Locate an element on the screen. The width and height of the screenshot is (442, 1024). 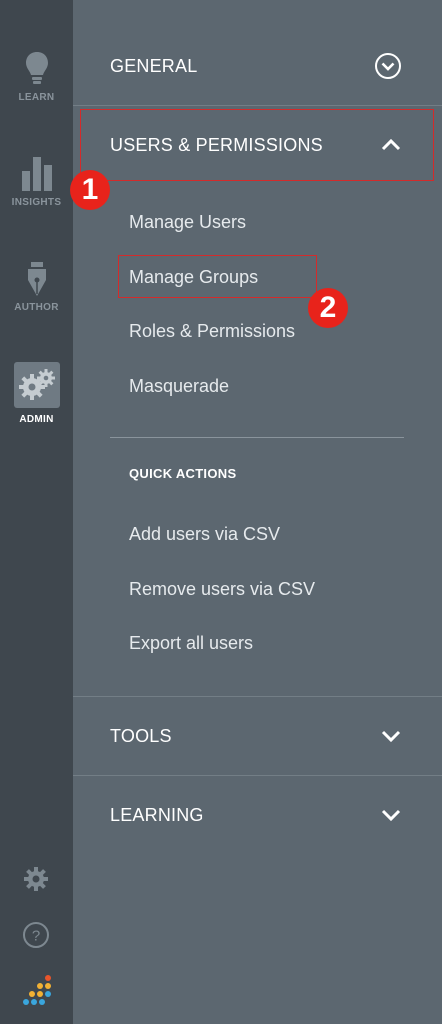
gear-icon is located at coordinates (36, 879).